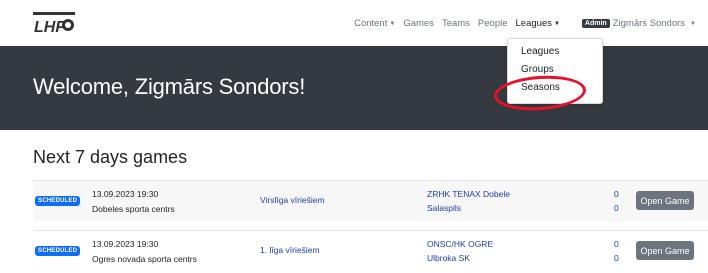 Image resolution: width=708 pixels, height=273 pixels. I want to click on user-name: Zigmārs Sondors, so click(649, 23).